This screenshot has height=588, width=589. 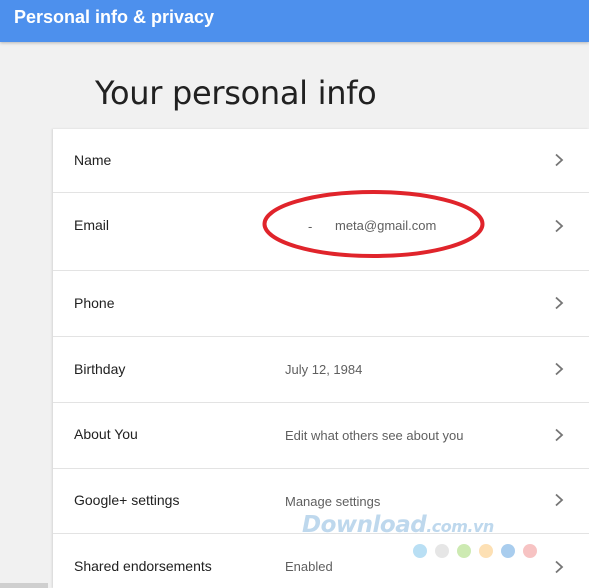 What do you see at coordinates (143, 566) in the screenshot?
I see `row-label: Shared endorsements` at bounding box center [143, 566].